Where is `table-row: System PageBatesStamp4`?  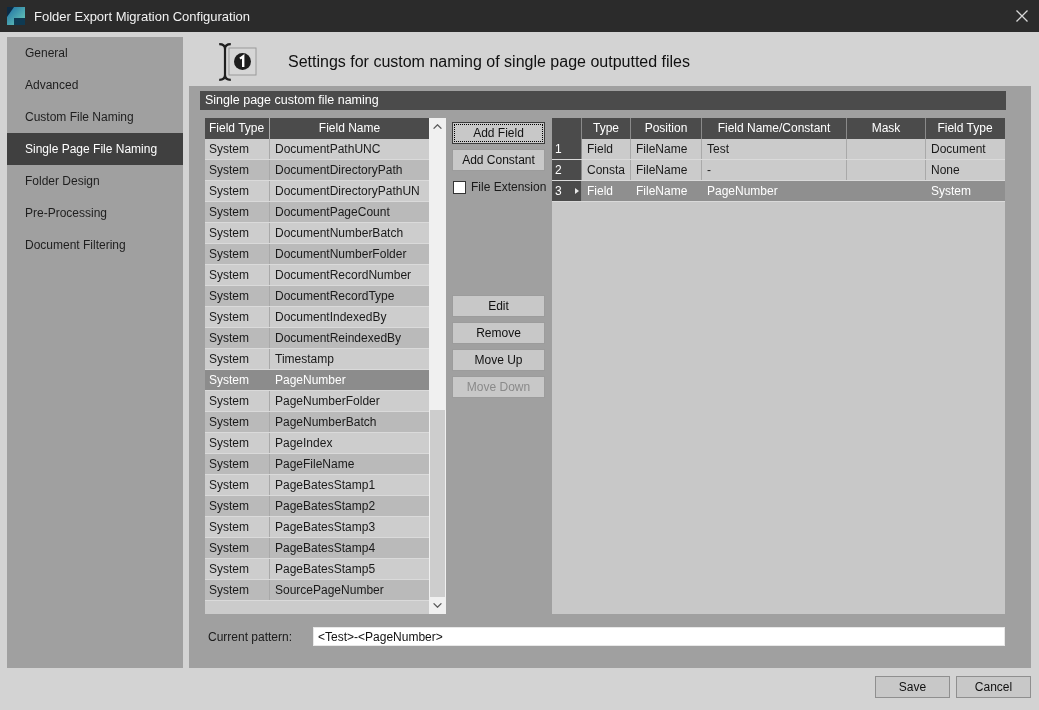
table-row: System PageBatesStamp4 is located at coordinates (317, 548).